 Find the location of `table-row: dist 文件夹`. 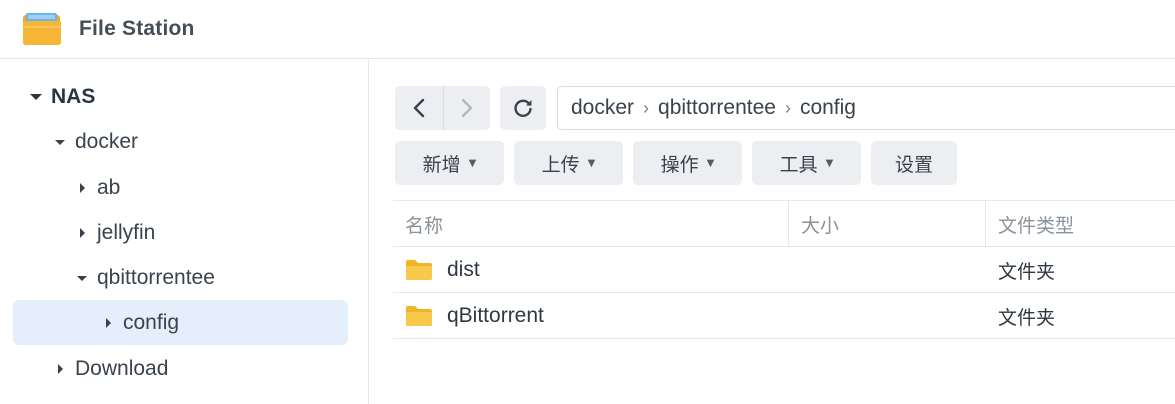

table-row: dist 文件夹 is located at coordinates (784, 270).